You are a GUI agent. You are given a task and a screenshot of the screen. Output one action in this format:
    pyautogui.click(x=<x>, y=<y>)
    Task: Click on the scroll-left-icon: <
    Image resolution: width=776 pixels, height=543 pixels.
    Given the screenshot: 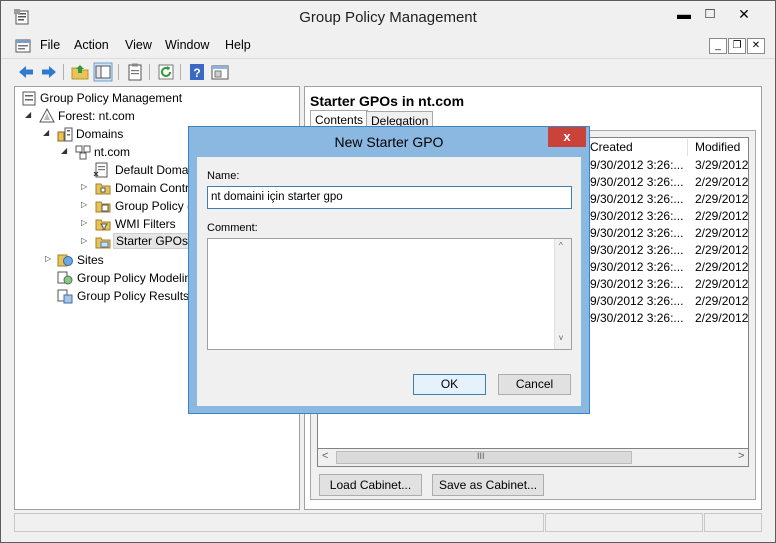 What is the action you would take?
    pyautogui.click(x=325, y=456)
    